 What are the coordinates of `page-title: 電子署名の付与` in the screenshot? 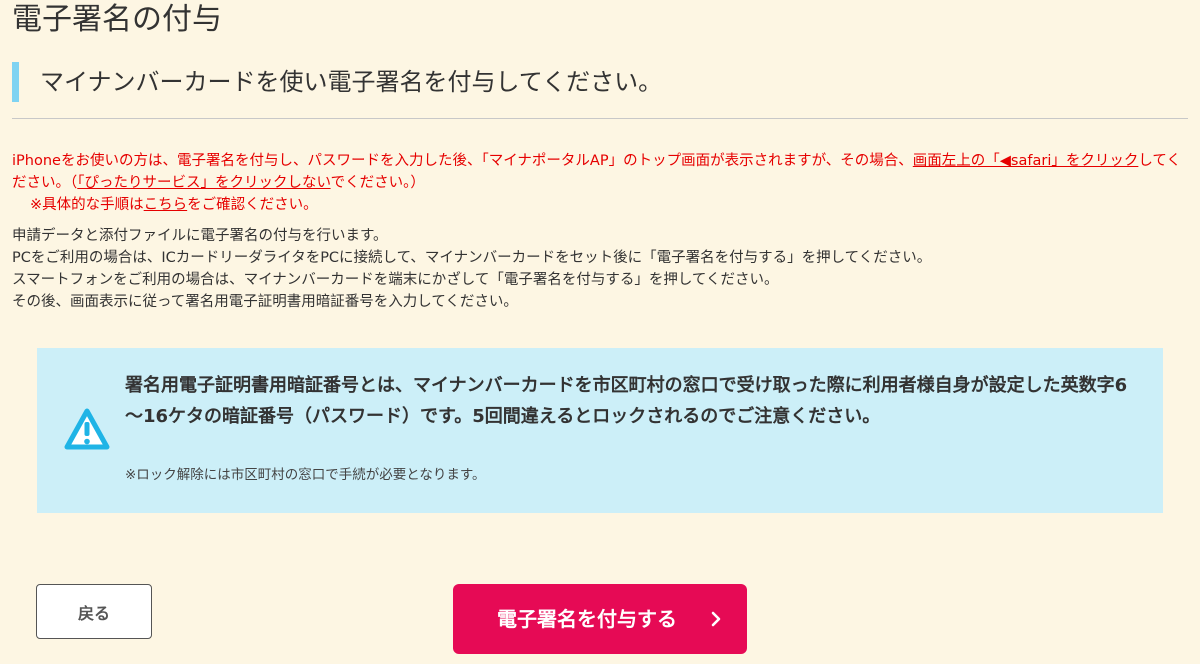 It's located at (117, 19).